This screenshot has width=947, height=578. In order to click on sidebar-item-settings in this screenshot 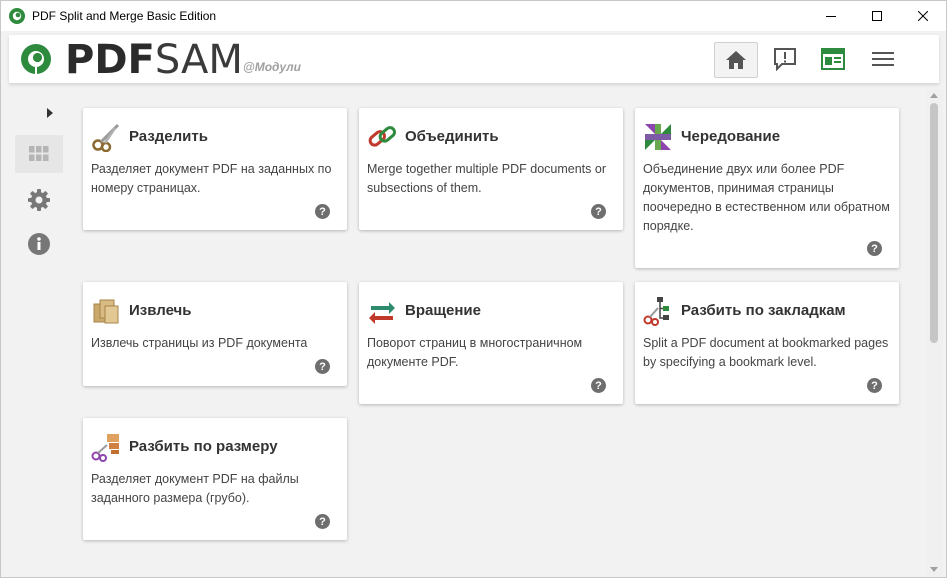, I will do `click(39, 200)`.